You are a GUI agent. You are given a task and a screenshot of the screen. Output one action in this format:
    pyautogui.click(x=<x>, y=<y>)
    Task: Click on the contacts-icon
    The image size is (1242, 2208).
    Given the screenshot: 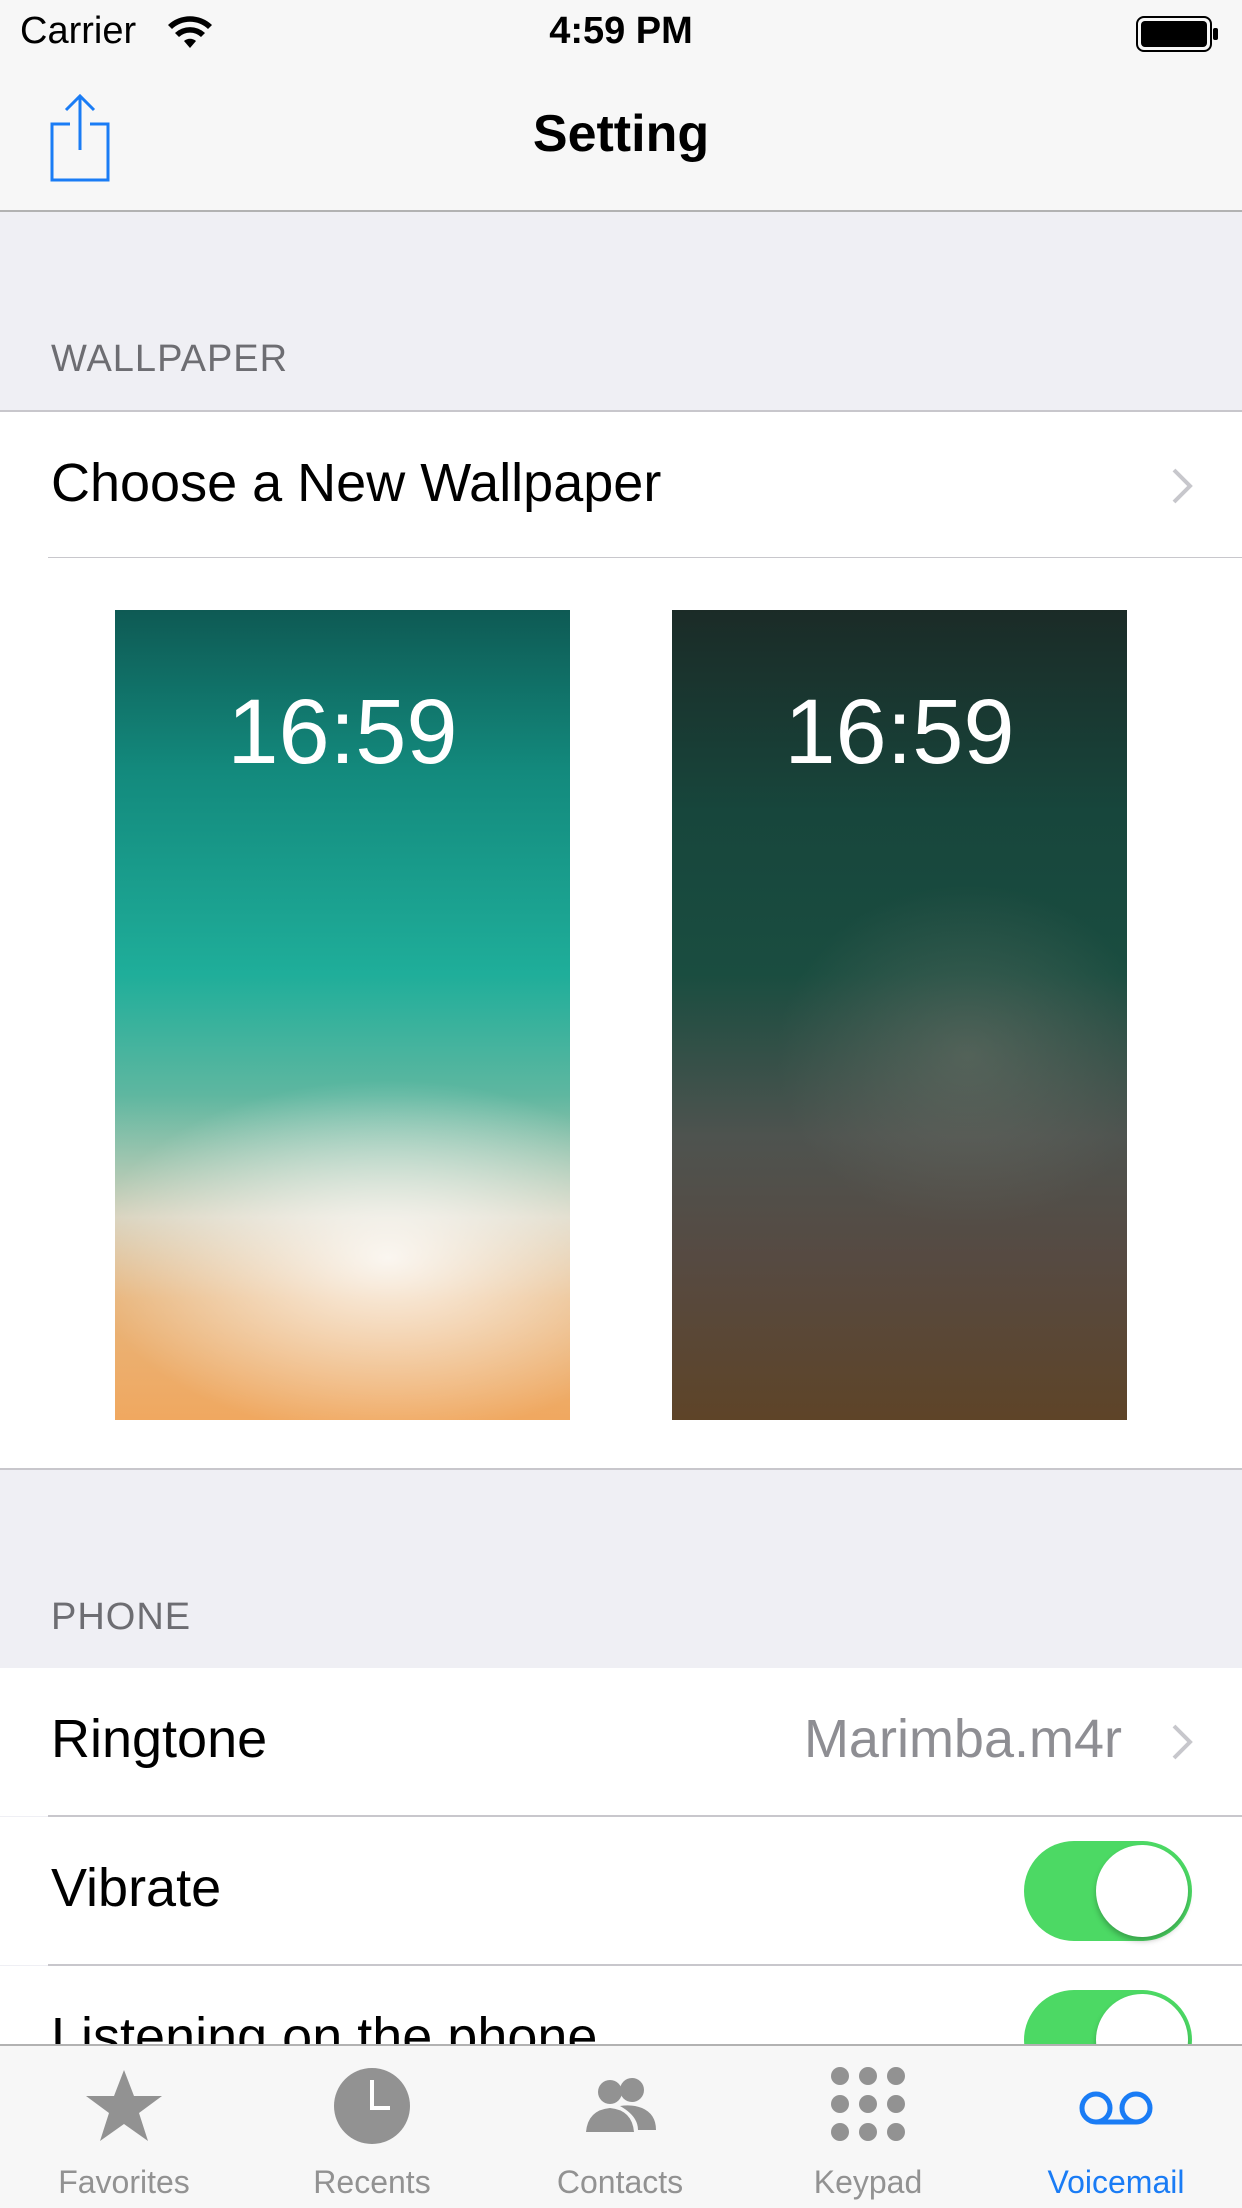 What is the action you would take?
    pyautogui.click(x=621, y=2105)
    